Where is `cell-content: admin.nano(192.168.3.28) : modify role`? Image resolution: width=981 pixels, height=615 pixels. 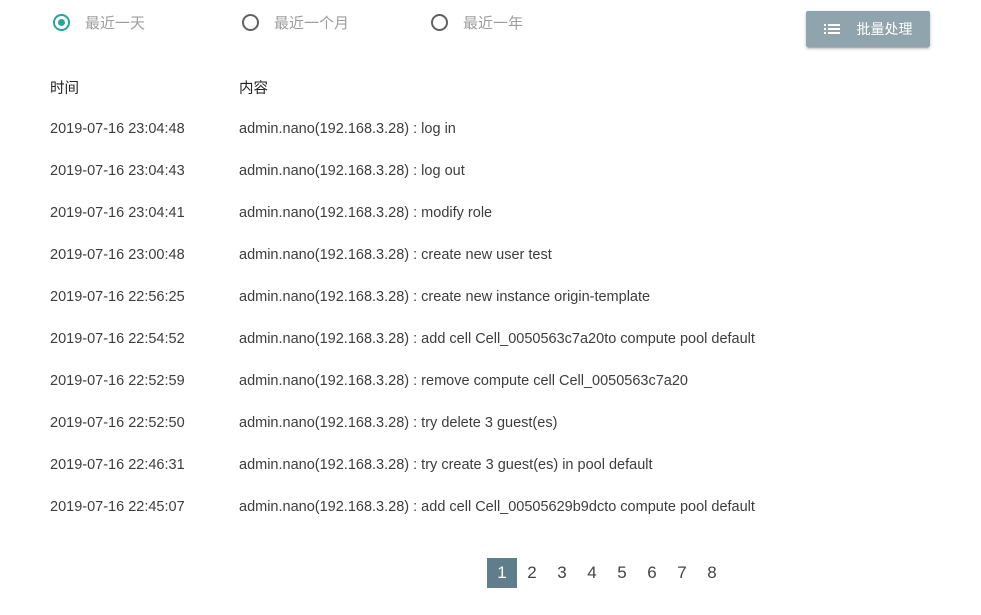
cell-content: admin.nano(192.168.3.28) : modify role is located at coordinates (366, 213).